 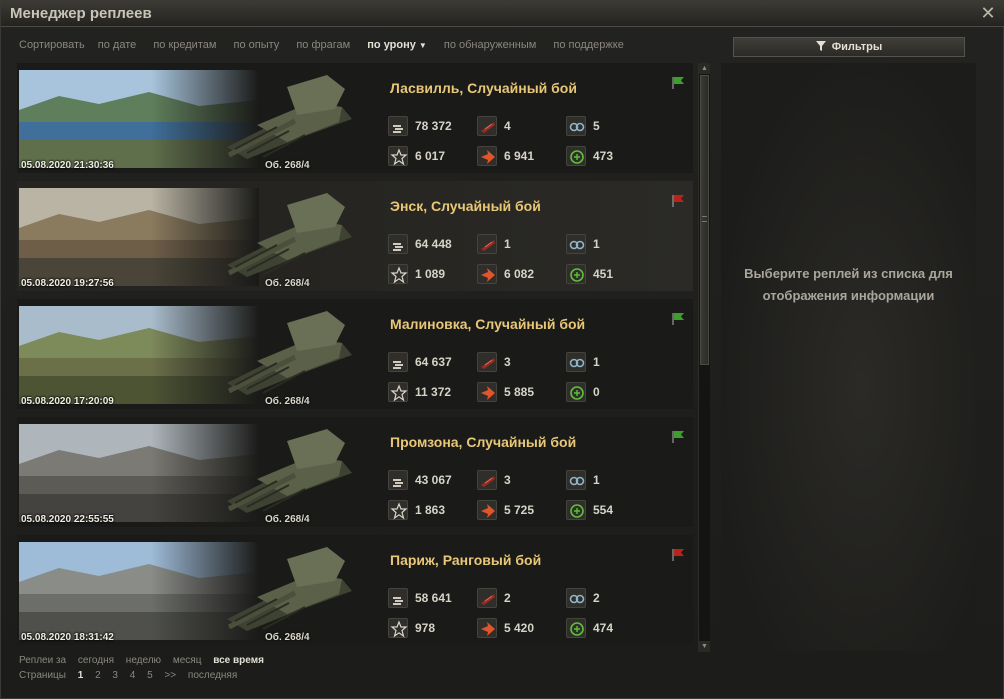 I want to click on stat-damage: 6 941, so click(x=505, y=156).